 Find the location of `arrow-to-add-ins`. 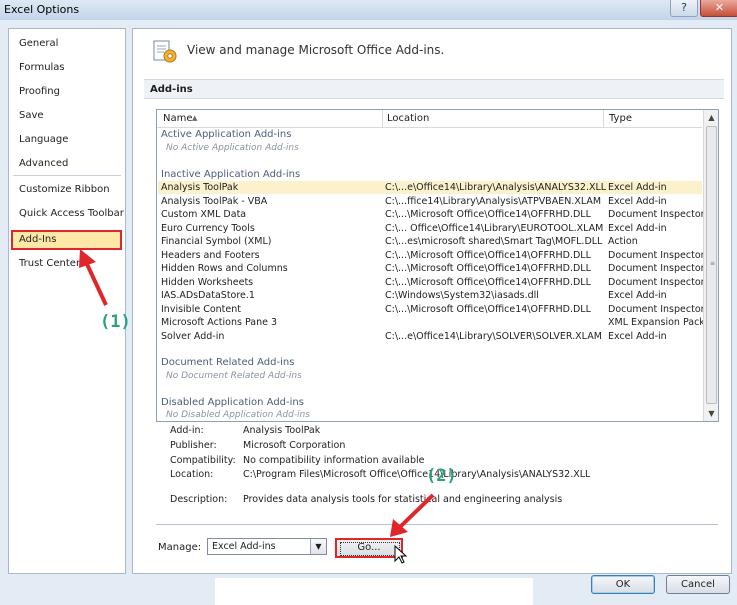

arrow-to-add-ins is located at coordinates (93, 277).